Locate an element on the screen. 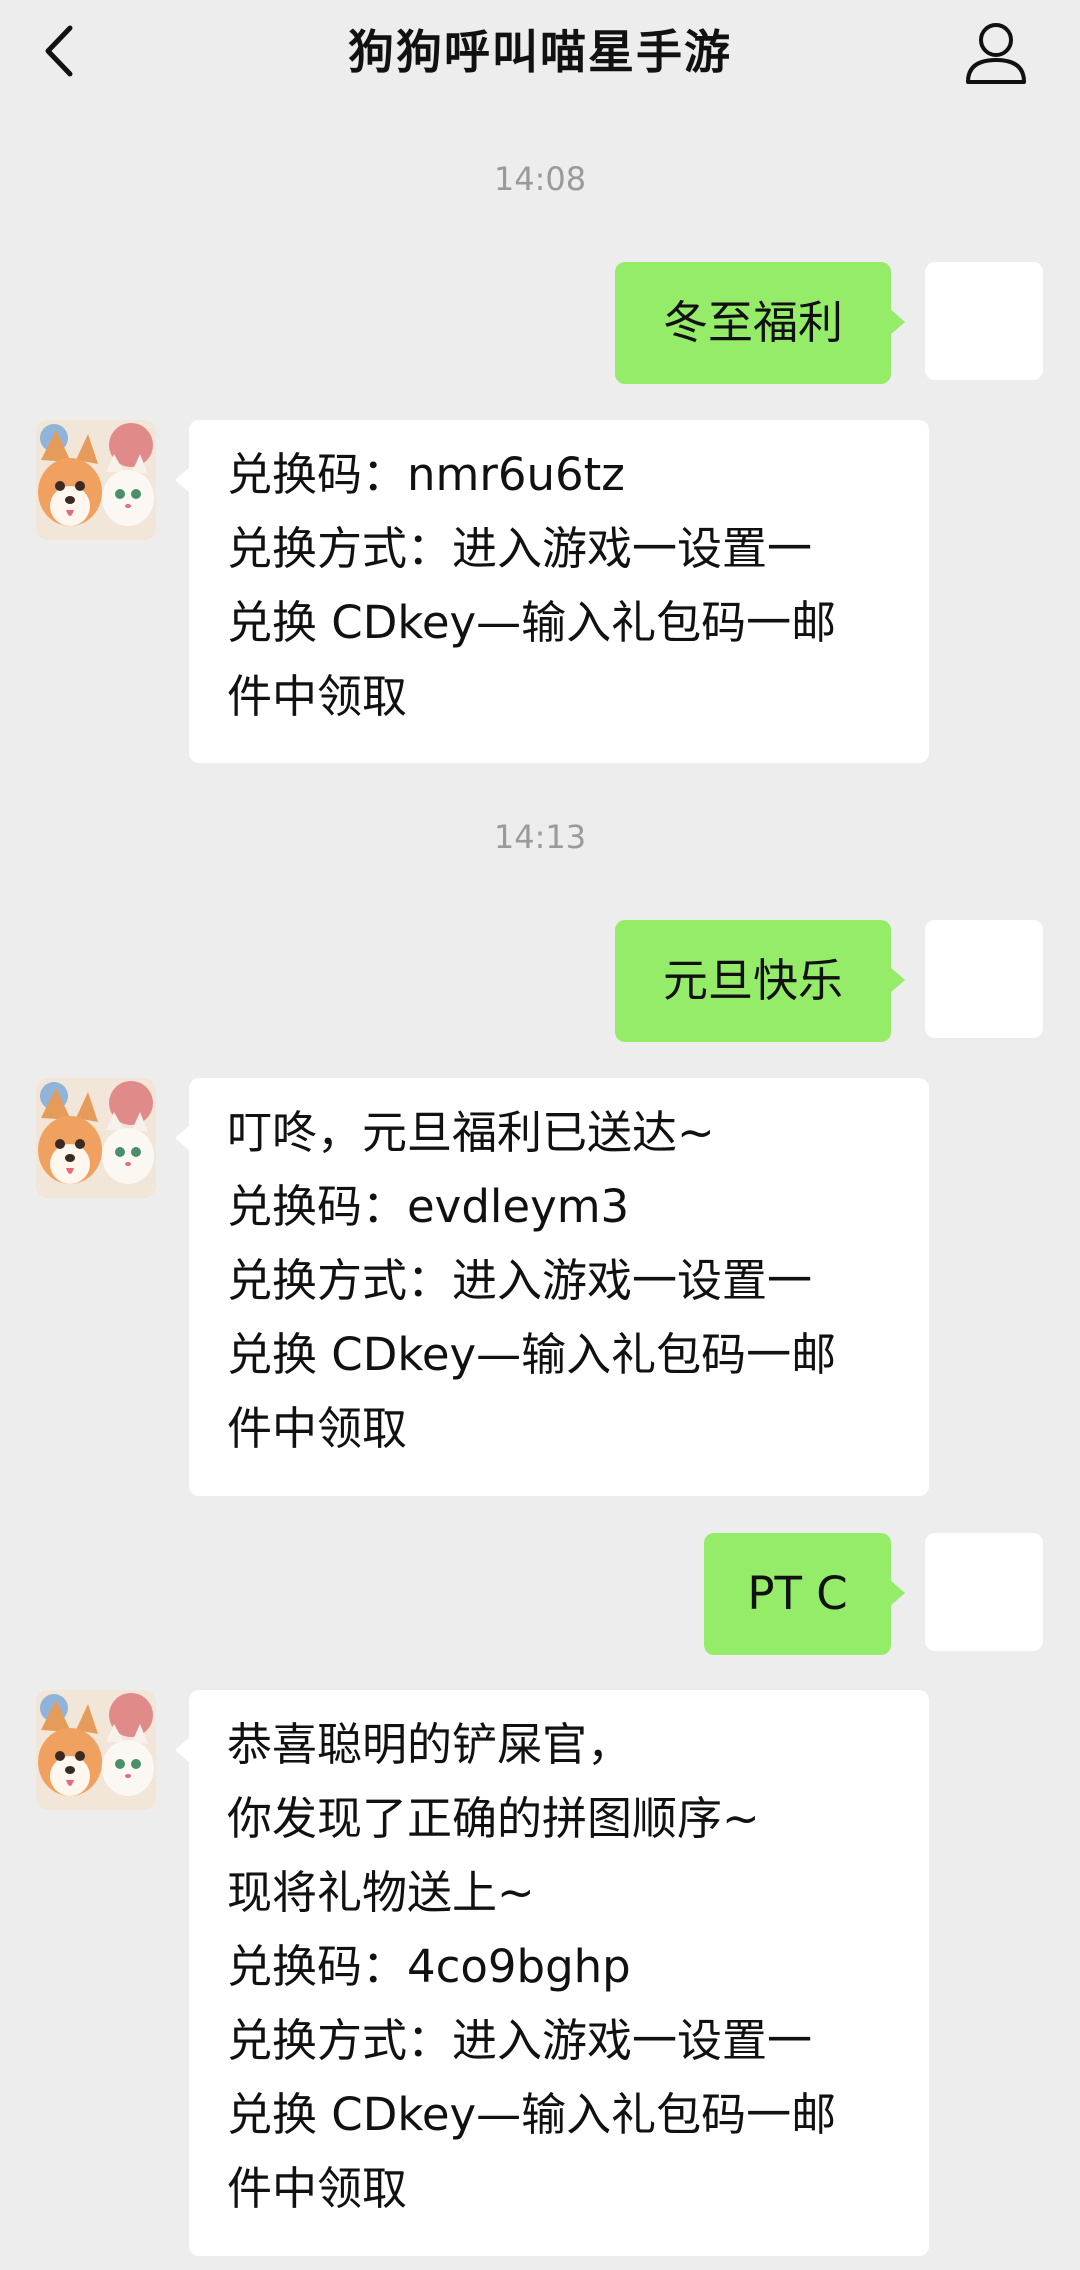 The image size is (1080, 2270). outgoing-message-bubble: PT C is located at coordinates (804, 1594).